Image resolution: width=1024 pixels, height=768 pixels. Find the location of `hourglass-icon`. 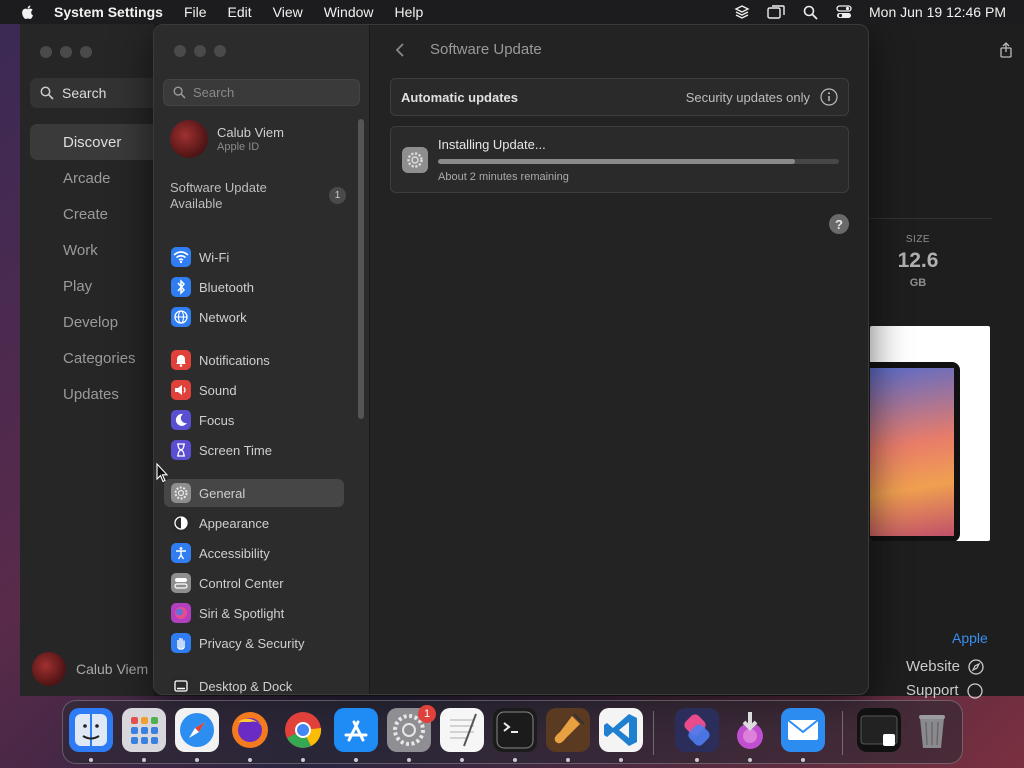

hourglass-icon is located at coordinates (181, 450).